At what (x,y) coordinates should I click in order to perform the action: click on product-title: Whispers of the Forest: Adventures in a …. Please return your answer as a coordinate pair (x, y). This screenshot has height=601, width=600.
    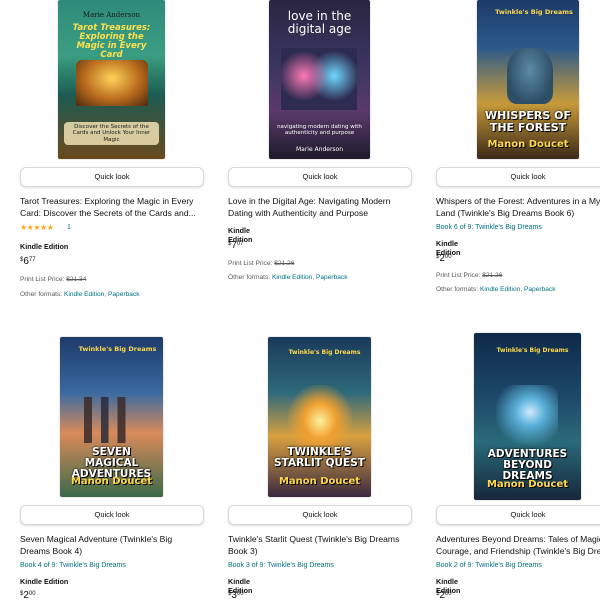
    Looking at the image, I should click on (518, 207).